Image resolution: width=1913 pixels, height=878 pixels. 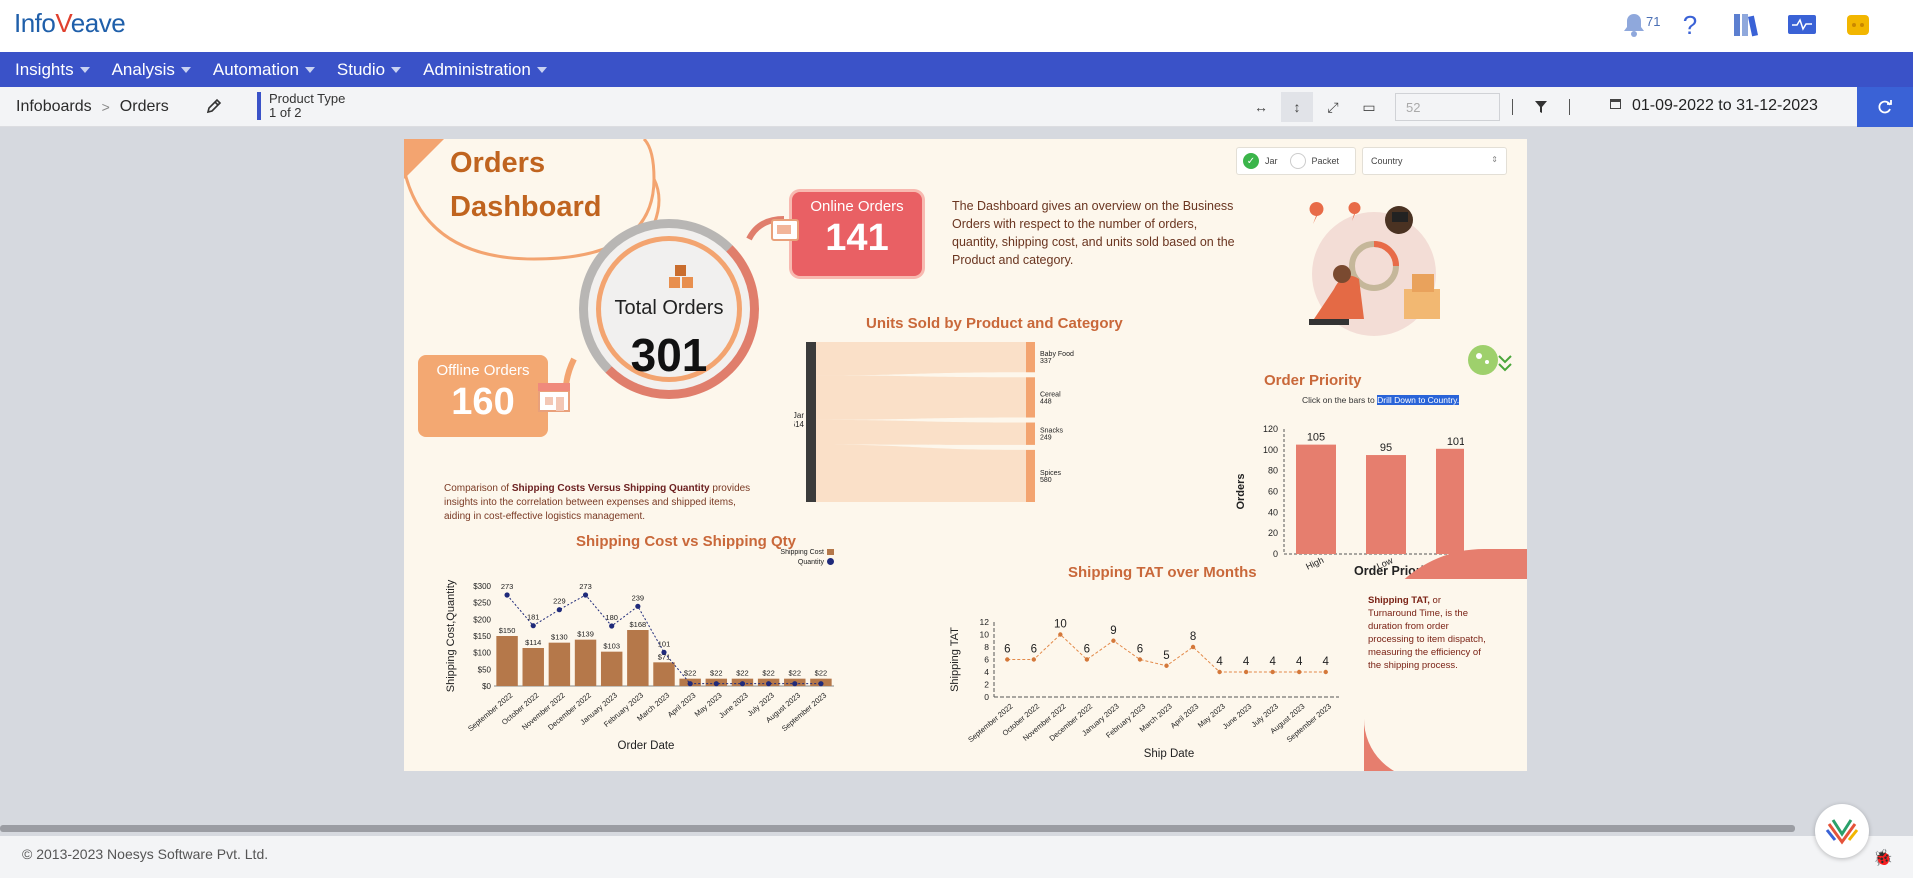 I want to click on text-bold: Shipping Costs Versus Shipping Quantity, so click(x=610, y=488).